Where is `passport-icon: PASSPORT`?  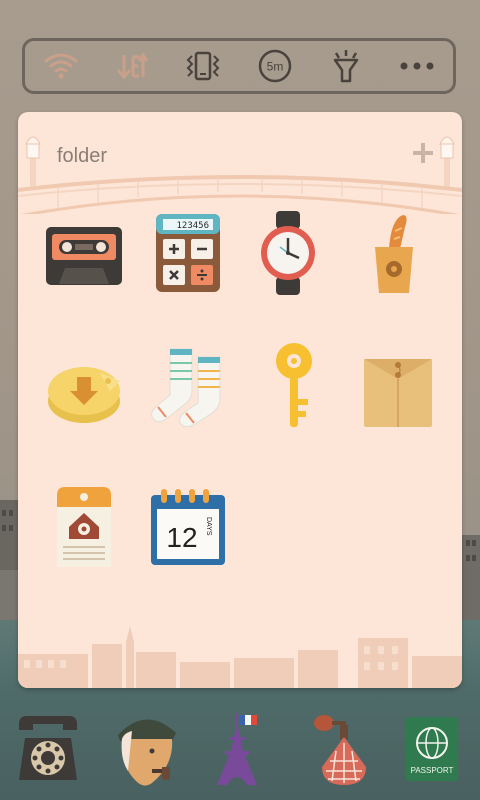
passport-icon: PASSPORT is located at coordinates (432, 749).